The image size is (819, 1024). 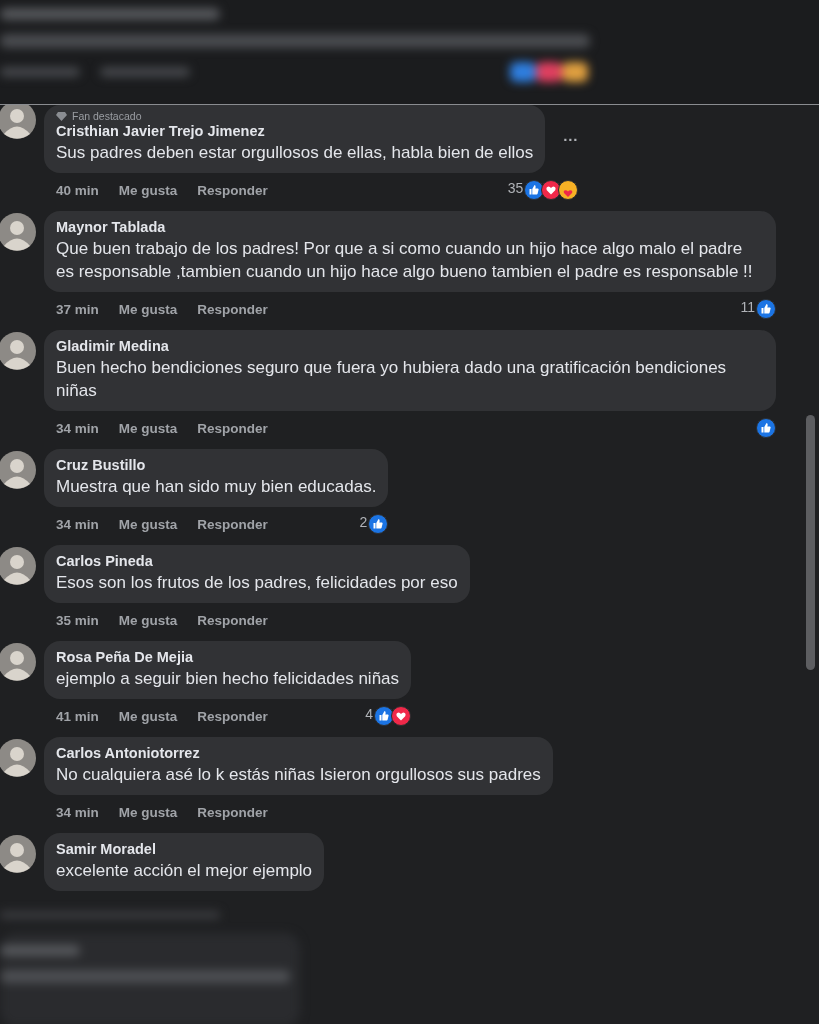 I want to click on diamond-icon, so click(x=61, y=116).